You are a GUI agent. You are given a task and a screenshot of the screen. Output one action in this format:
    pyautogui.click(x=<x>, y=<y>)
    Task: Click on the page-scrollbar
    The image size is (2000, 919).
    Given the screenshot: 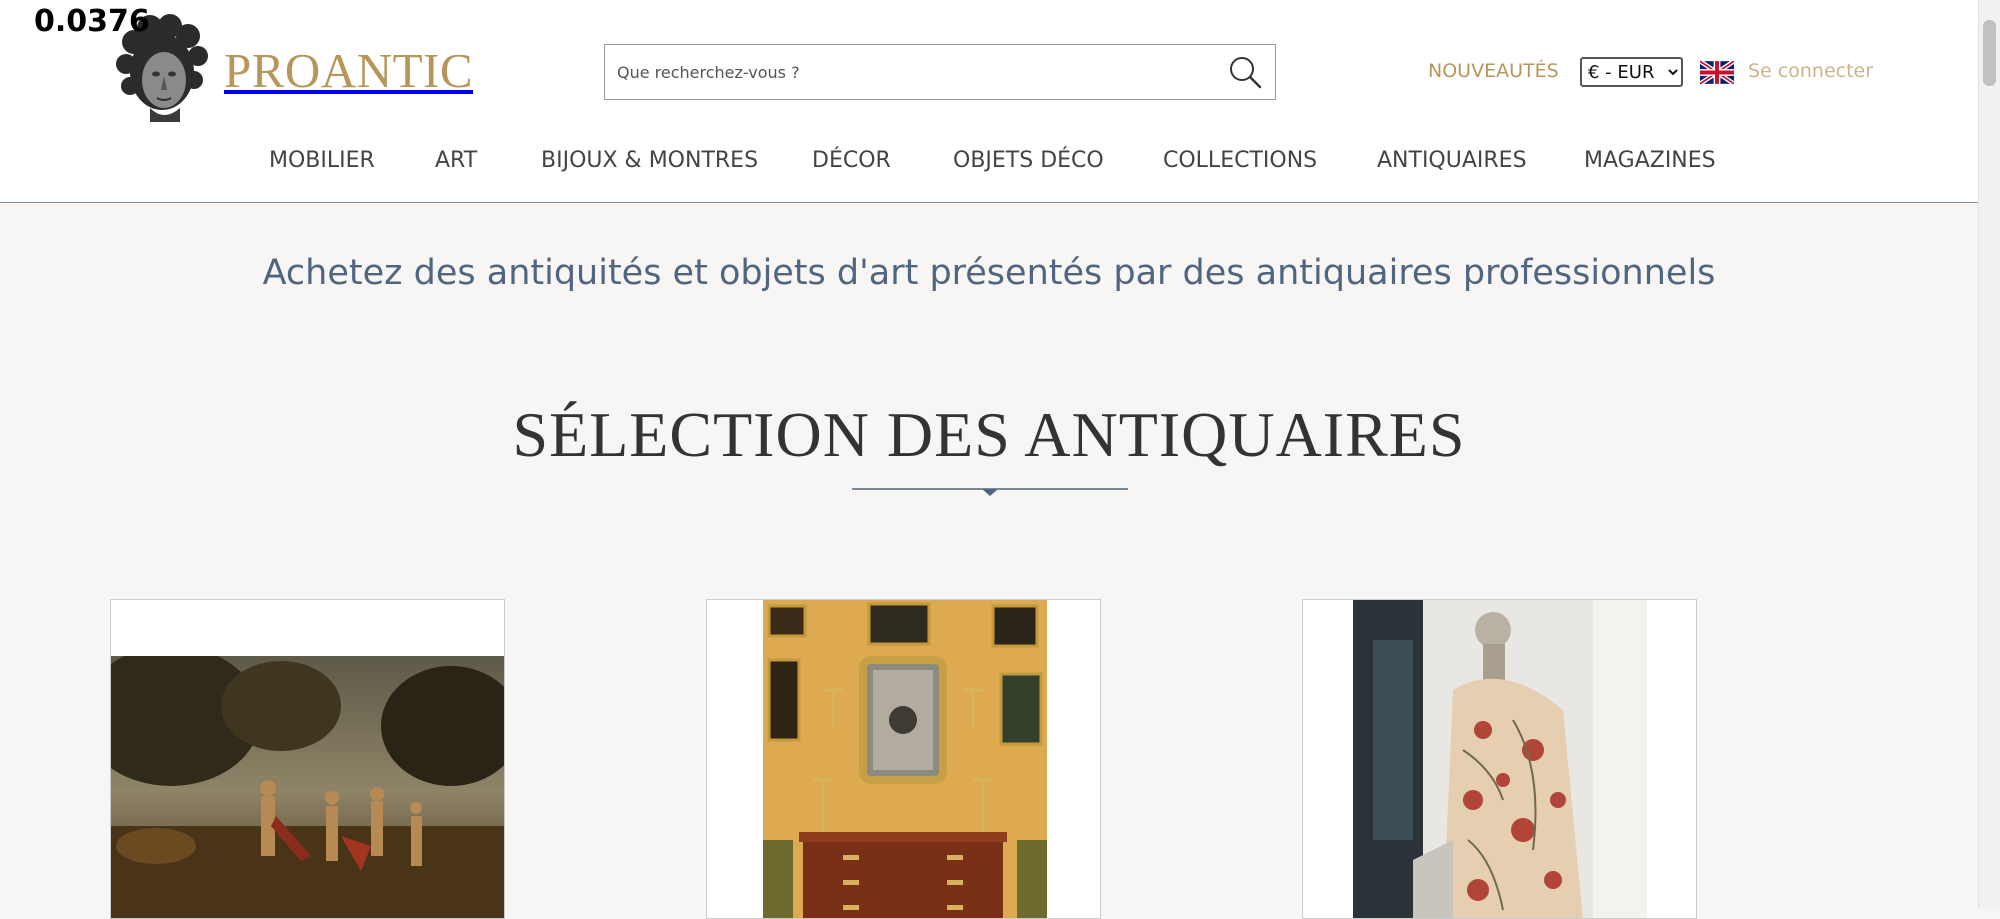 What is the action you would take?
    pyautogui.click(x=1989, y=454)
    